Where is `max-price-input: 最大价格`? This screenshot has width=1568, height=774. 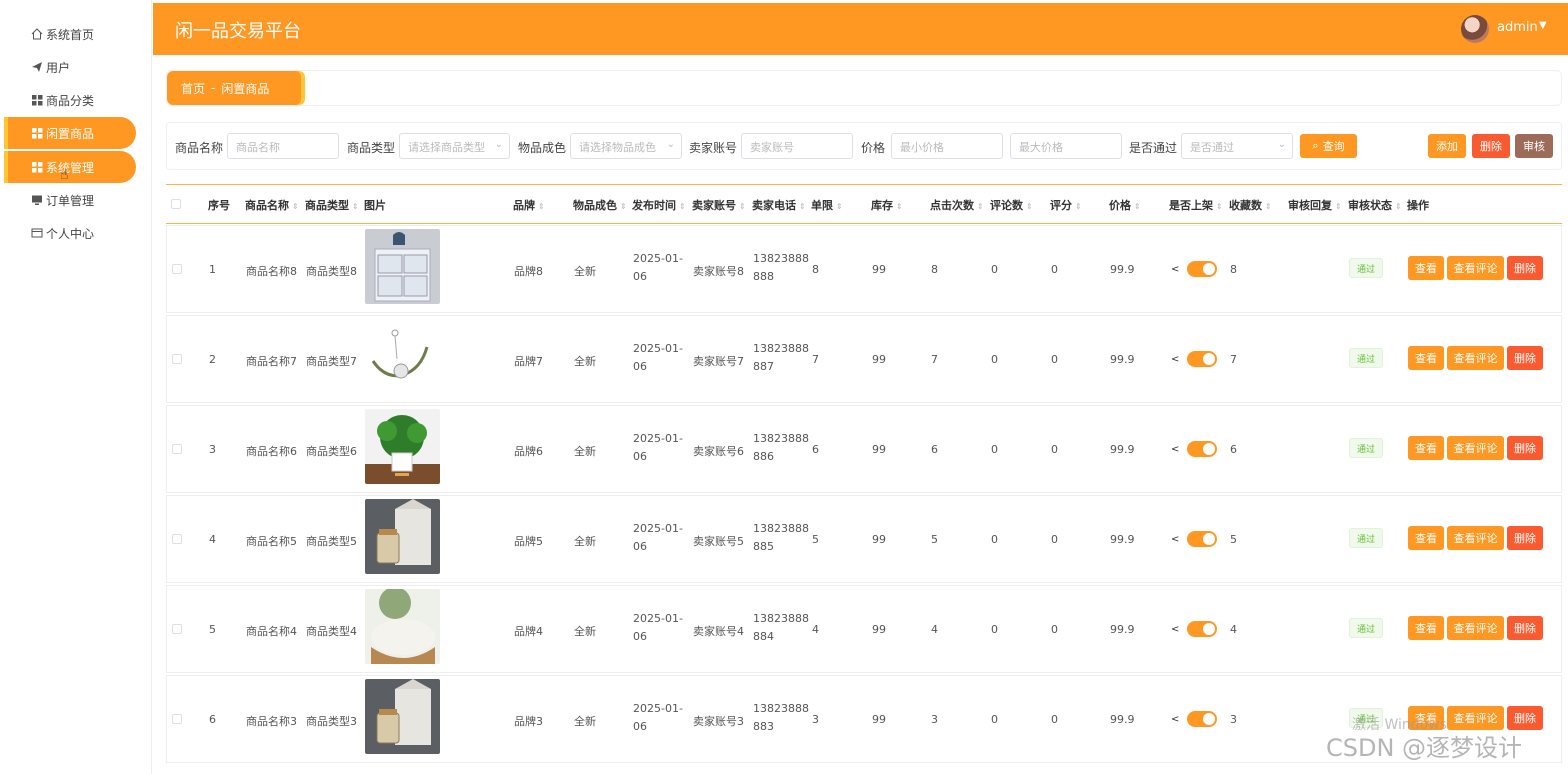
max-price-input: 最大价格 is located at coordinates (1066, 146).